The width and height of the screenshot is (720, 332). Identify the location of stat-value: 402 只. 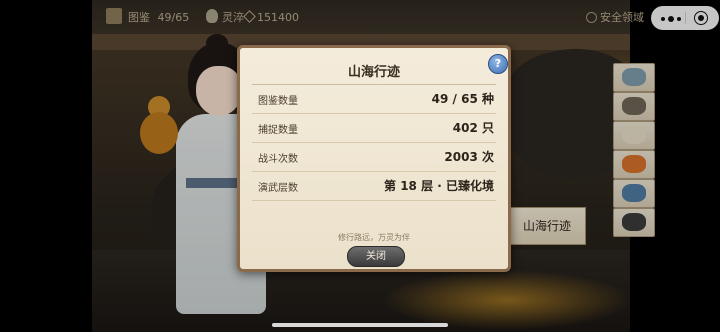
(473, 128).